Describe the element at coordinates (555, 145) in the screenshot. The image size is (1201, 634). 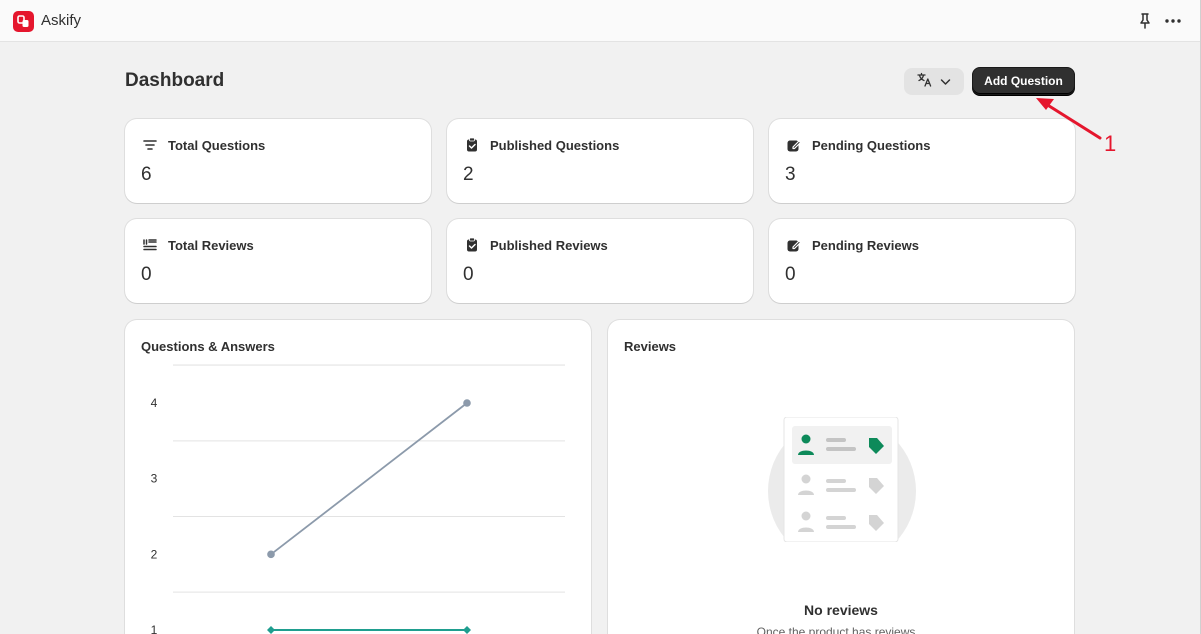
I see `stat-label: Published Questions` at that location.